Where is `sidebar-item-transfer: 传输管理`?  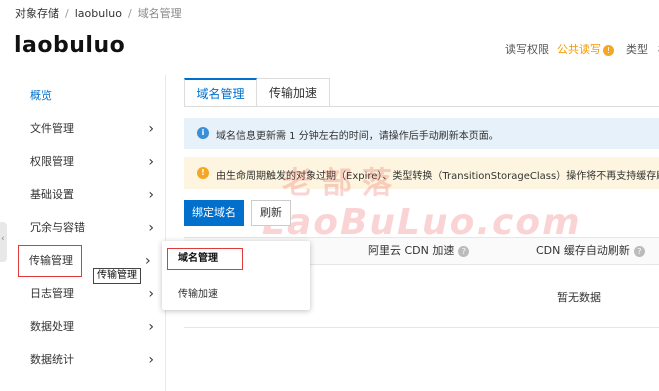
sidebar-item-transfer: 传输管理 is located at coordinates (50, 261).